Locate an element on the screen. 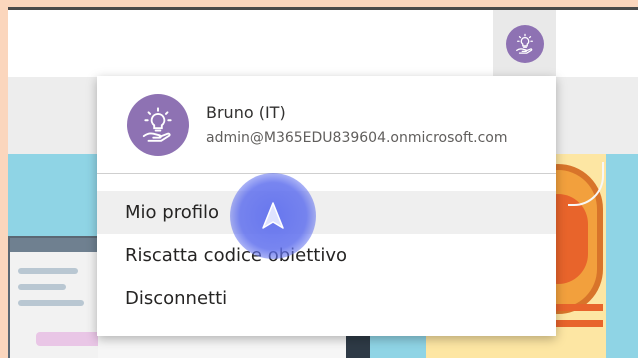 This screenshot has height=358, width=638. account-email: admin@M365EDU839604.onmicrosoft.com is located at coordinates (357, 138).